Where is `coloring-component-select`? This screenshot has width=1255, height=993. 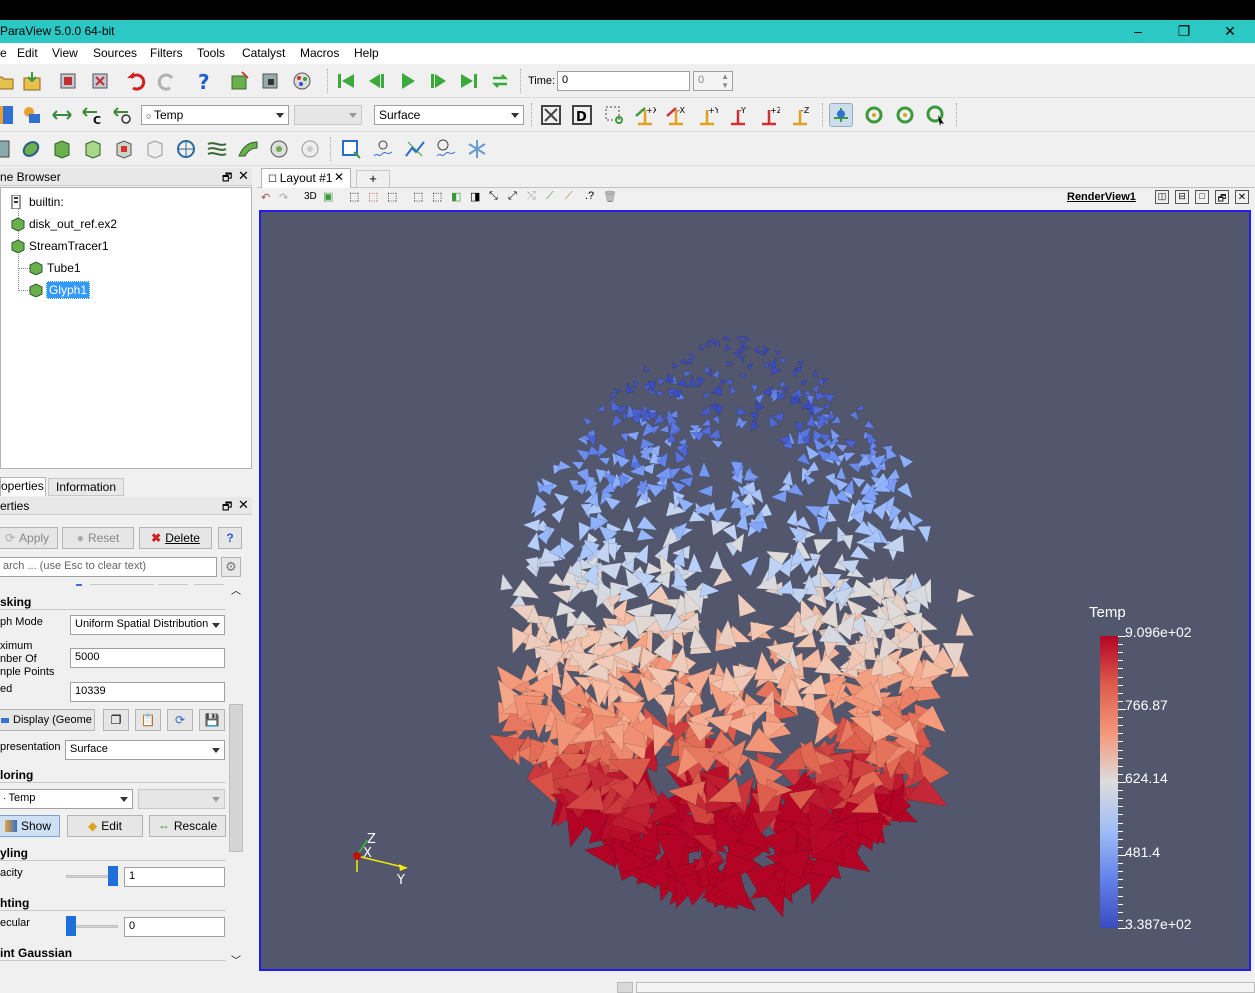 coloring-component-select is located at coordinates (181, 799).